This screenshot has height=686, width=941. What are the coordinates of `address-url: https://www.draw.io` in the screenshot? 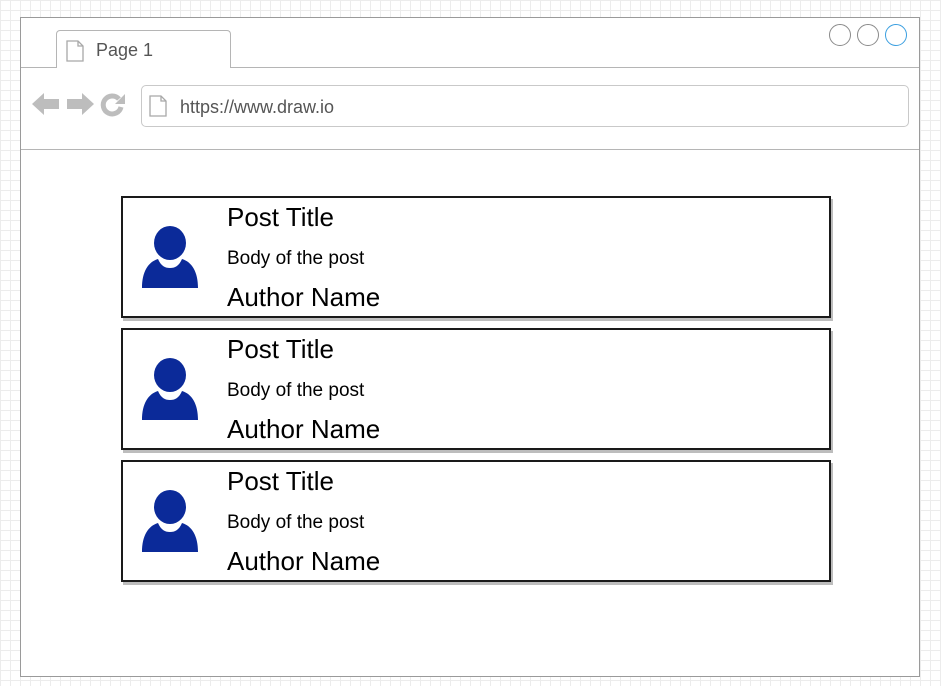 It's located at (257, 107).